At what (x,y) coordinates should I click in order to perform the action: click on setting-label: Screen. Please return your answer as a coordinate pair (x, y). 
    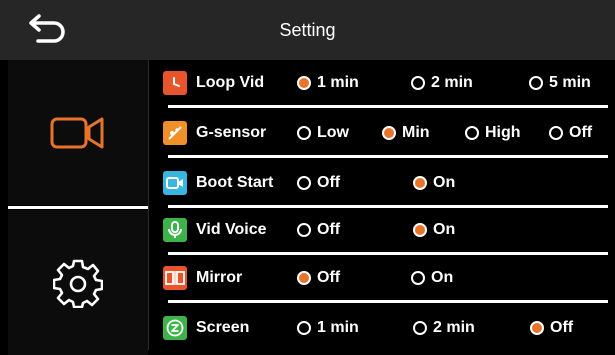
    Looking at the image, I should click on (223, 327).